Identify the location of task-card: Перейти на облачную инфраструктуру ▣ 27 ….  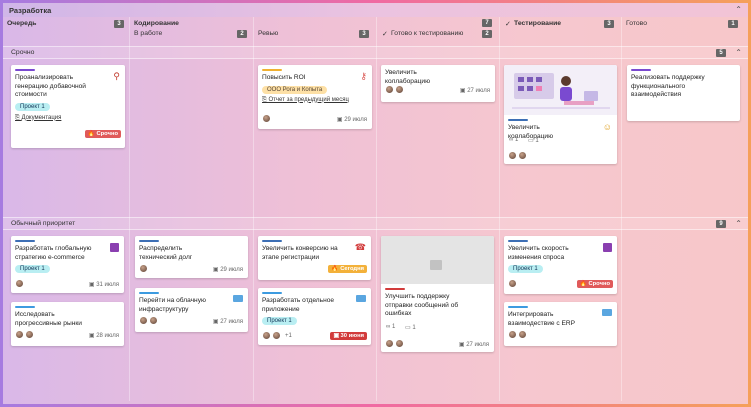
(191, 310).